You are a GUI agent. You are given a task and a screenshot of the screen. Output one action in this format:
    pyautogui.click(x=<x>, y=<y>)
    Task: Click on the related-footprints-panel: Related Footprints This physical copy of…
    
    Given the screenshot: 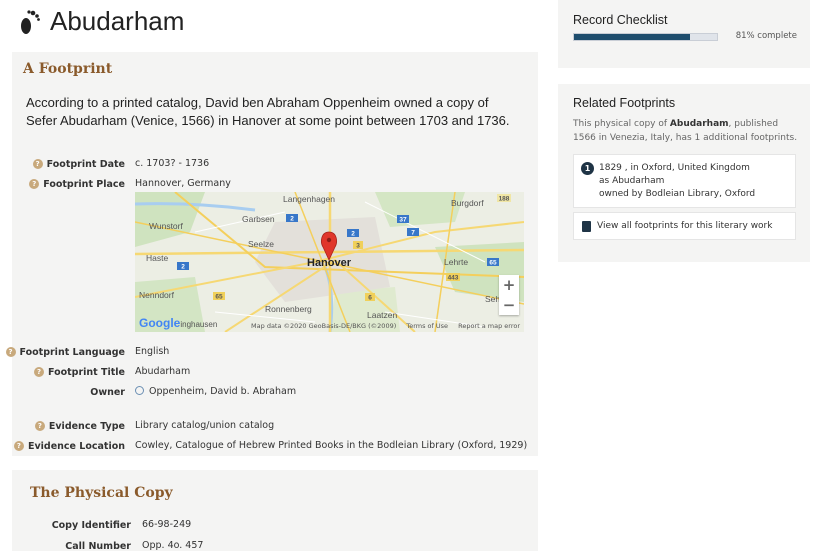 What is the action you would take?
    pyautogui.click(x=684, y=173)
    